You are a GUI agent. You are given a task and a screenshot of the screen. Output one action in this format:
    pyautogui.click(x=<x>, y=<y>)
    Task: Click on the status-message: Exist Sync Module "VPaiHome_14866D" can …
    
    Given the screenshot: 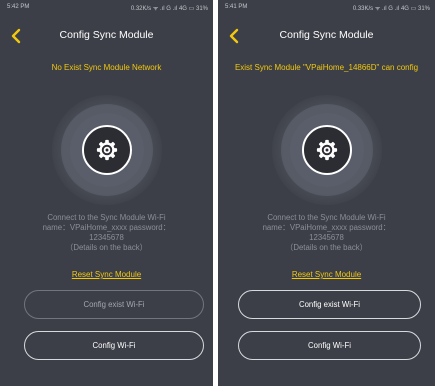 What is the action you would take?
    pyautogui.click(x=326, y=67)
    